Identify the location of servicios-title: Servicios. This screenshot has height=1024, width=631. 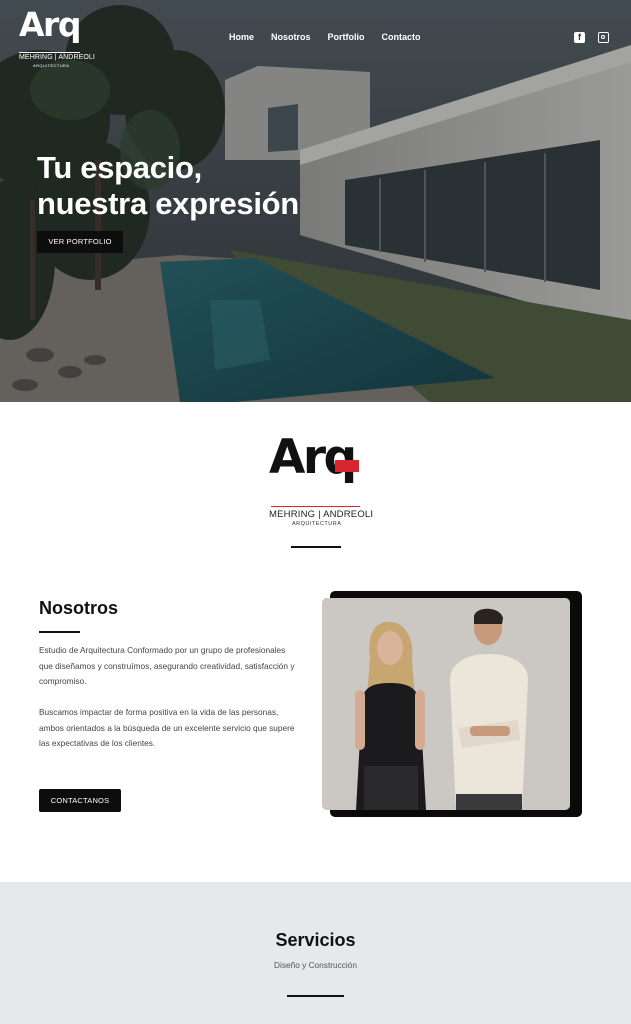
(315, 940).